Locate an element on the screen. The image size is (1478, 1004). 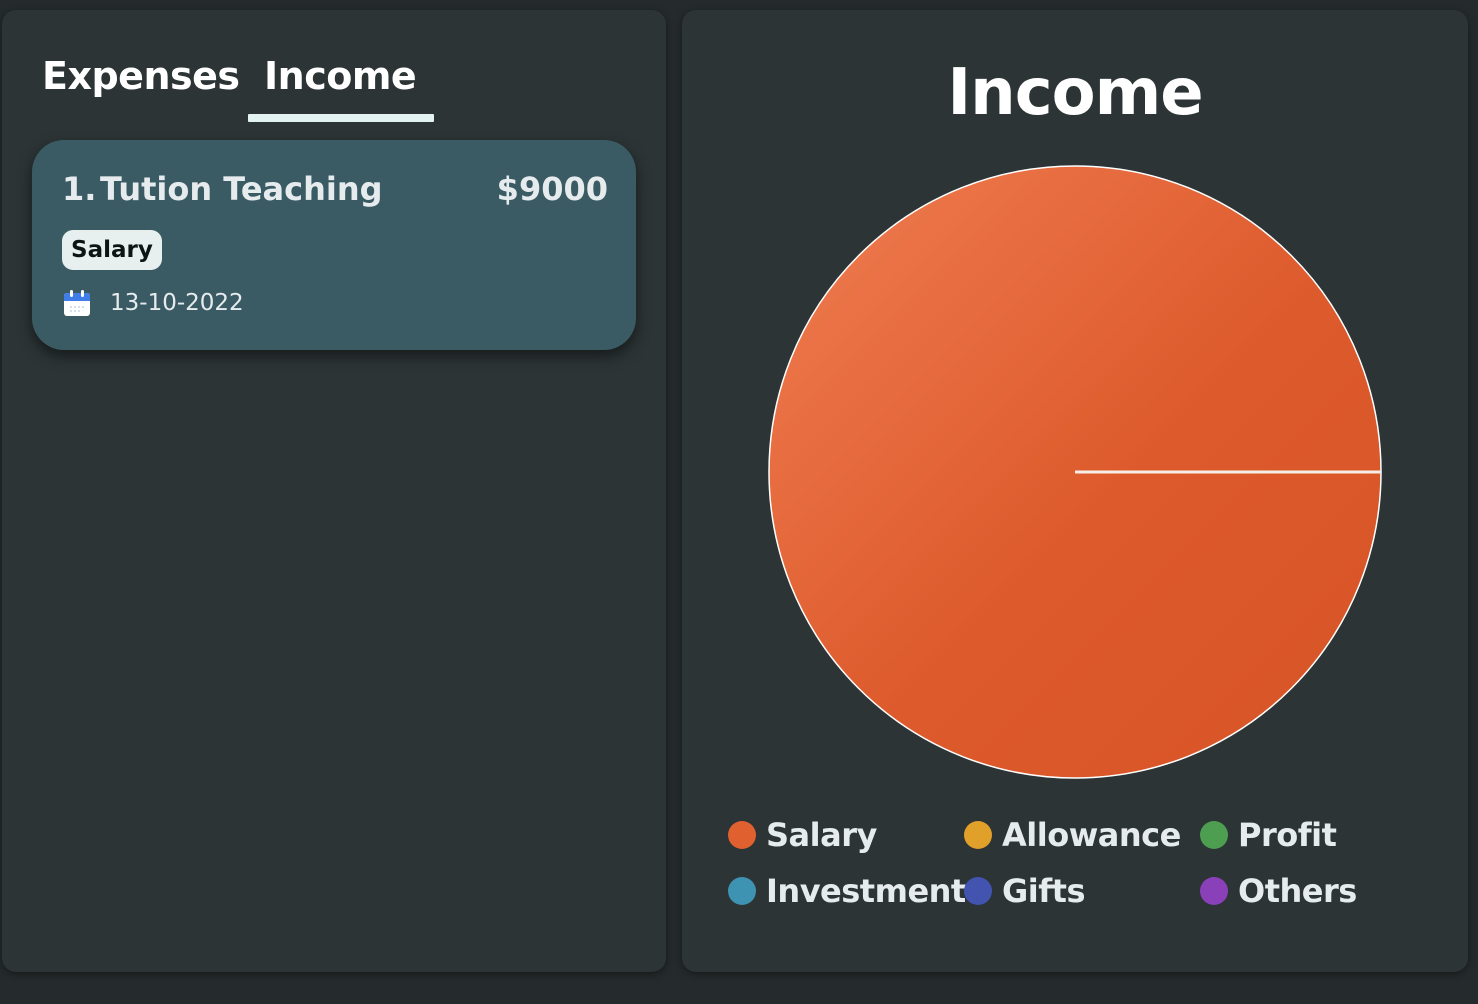
tab-income: Income is located at coordinates (340, 76).